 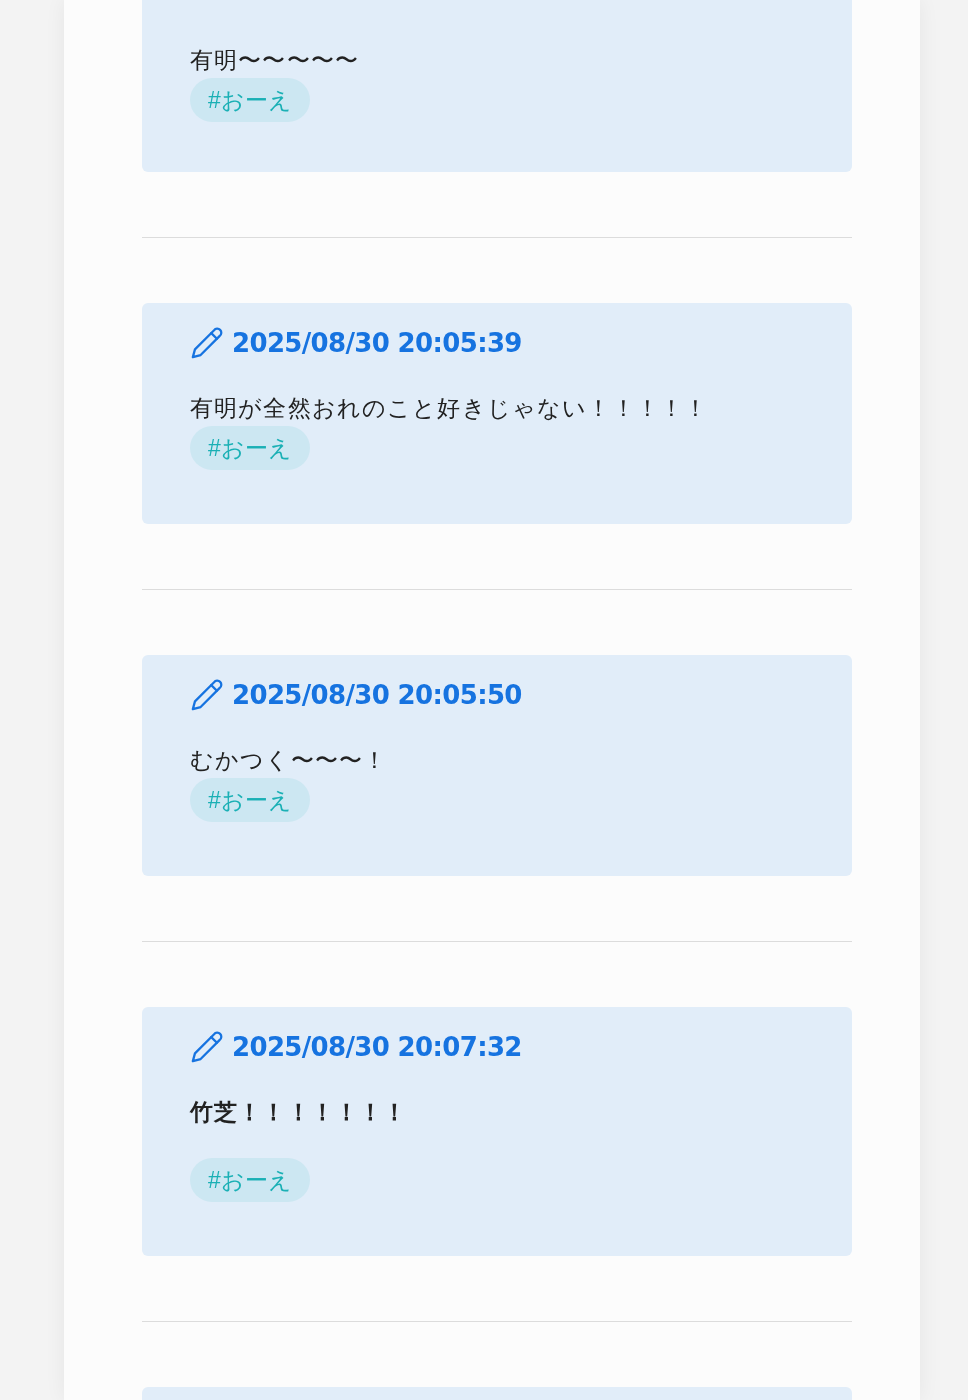 I want to click on post-text: むかつく〜〜〜！, so click(x=289, y=760).